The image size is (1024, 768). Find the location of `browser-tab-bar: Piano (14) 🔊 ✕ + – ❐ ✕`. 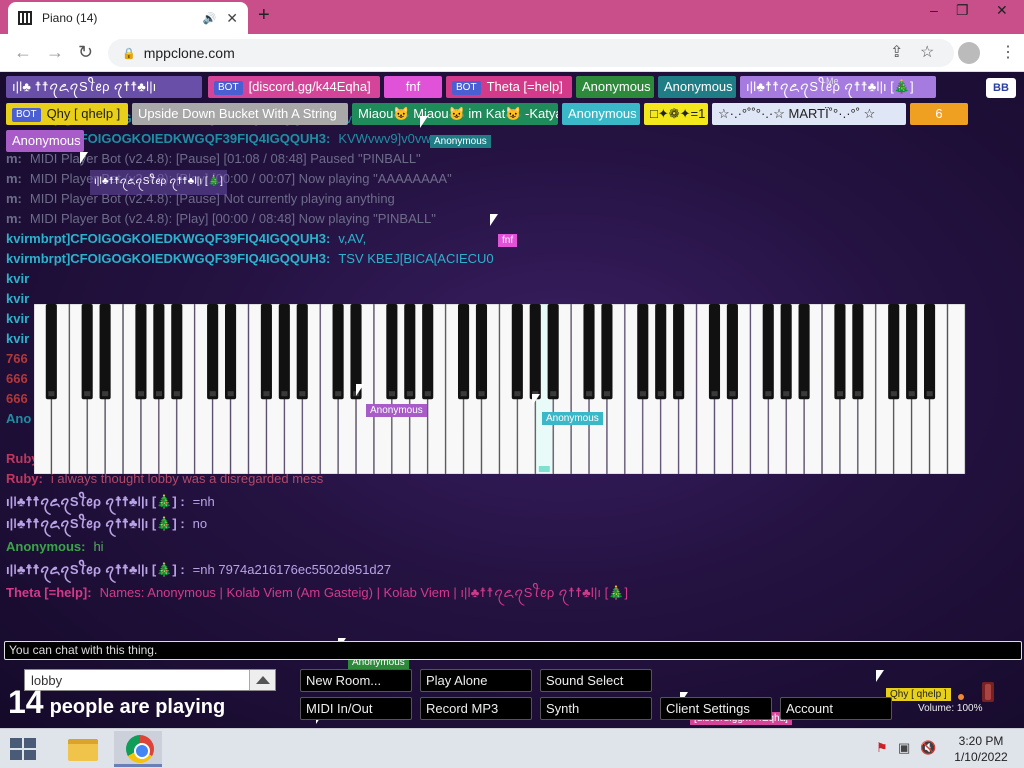

browser-tab-bar: Piano (14) 🔊 ✕ + – ❐ ✕ is located at coordinates (512, 17).